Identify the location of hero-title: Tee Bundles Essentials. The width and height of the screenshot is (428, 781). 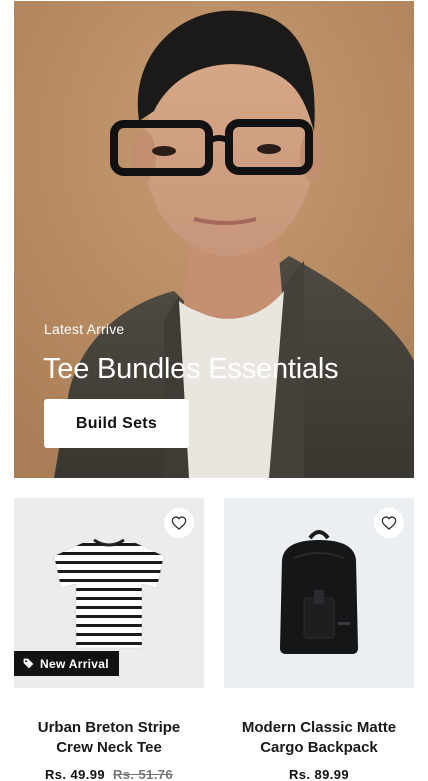
(191, 369).